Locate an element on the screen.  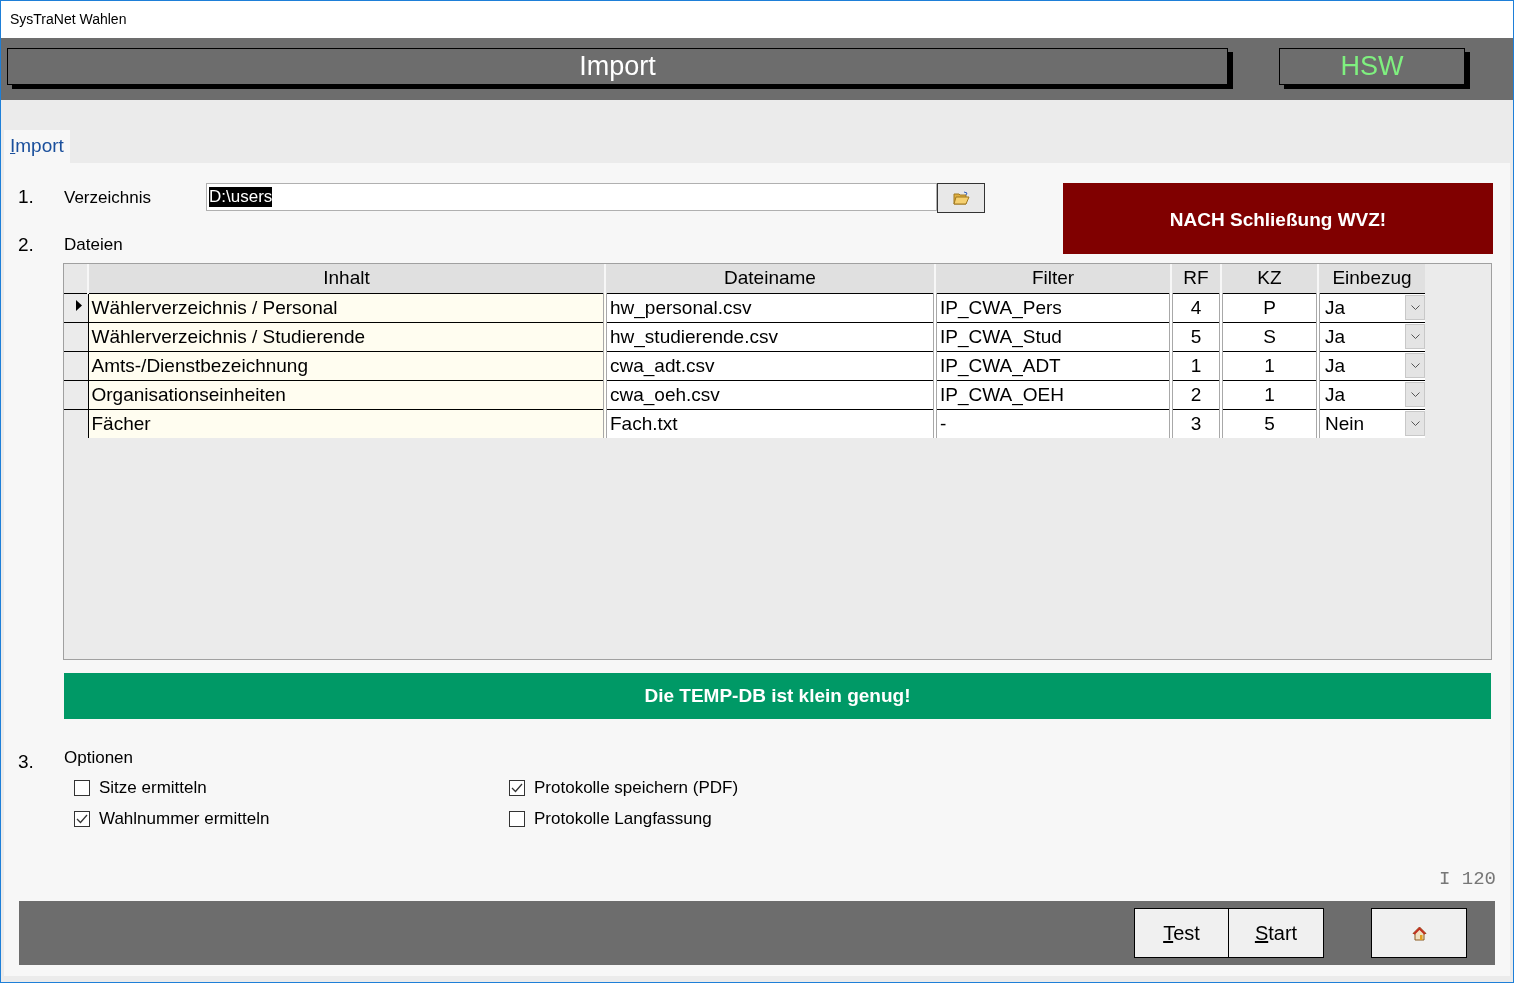
form-code: I 120 is located at coordinates (1467, 879).